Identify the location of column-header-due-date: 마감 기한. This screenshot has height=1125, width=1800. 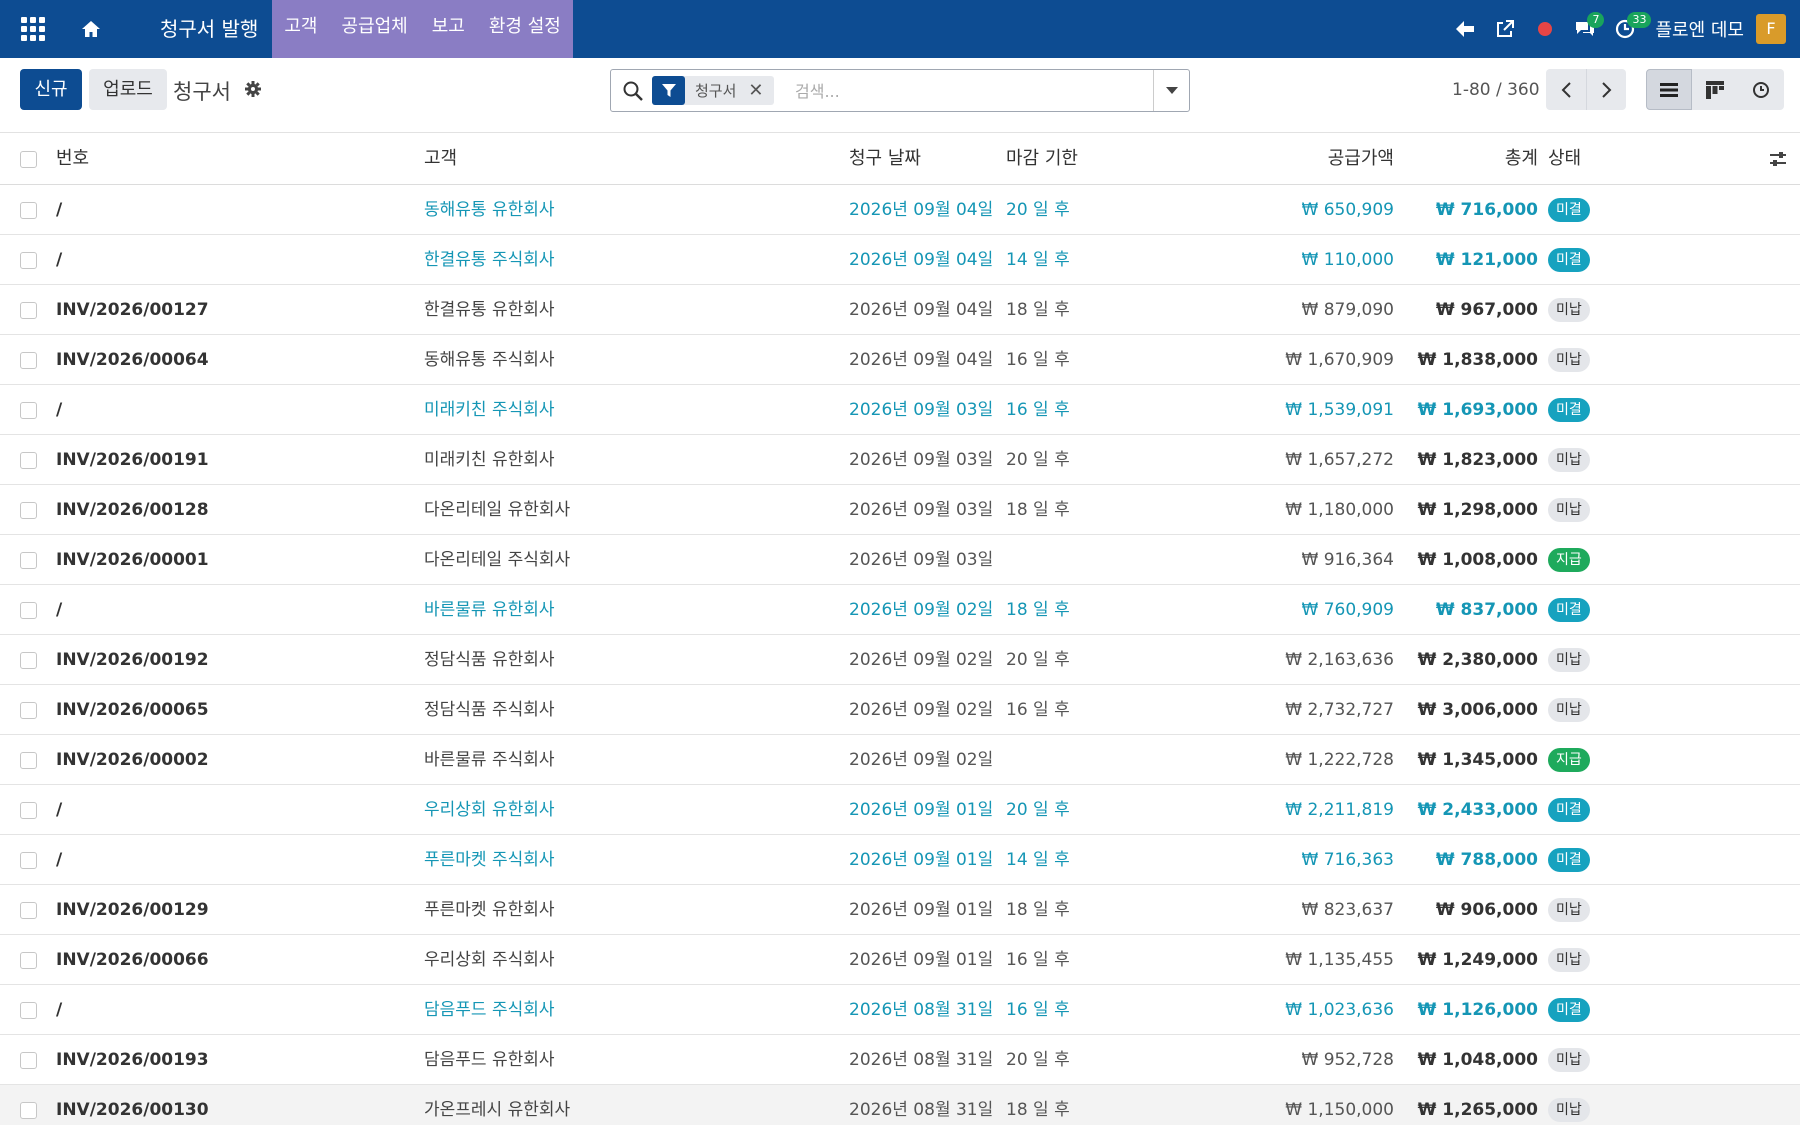
(1081, 159).